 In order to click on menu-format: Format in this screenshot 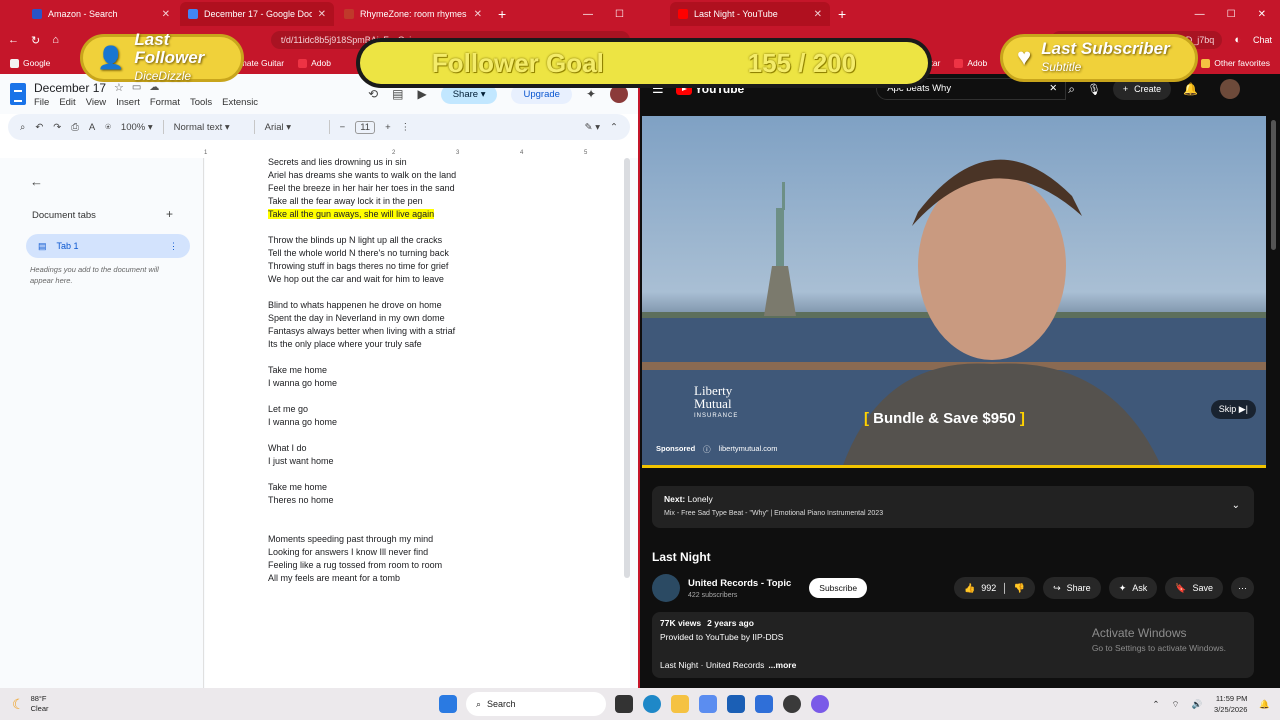, I will do `click(165, 102)`.